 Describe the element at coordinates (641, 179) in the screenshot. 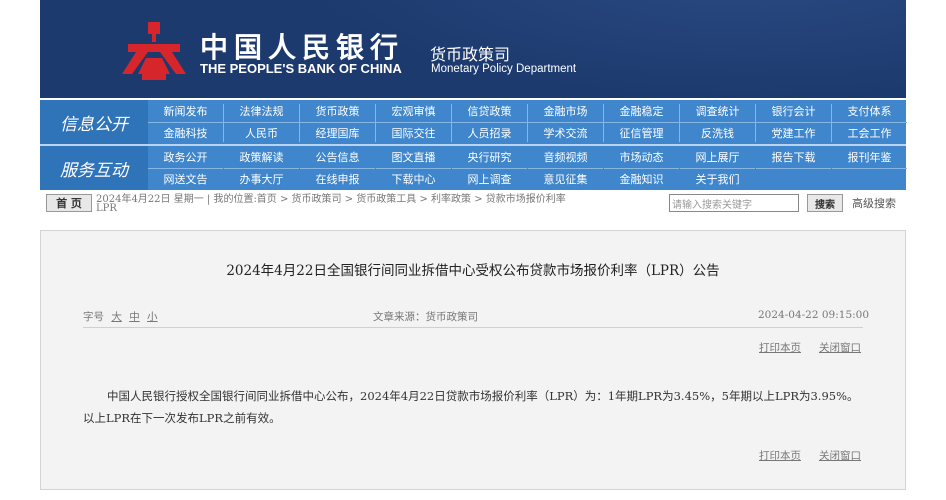

I see `nav-financial-knowledge: 金融知识` at that location.